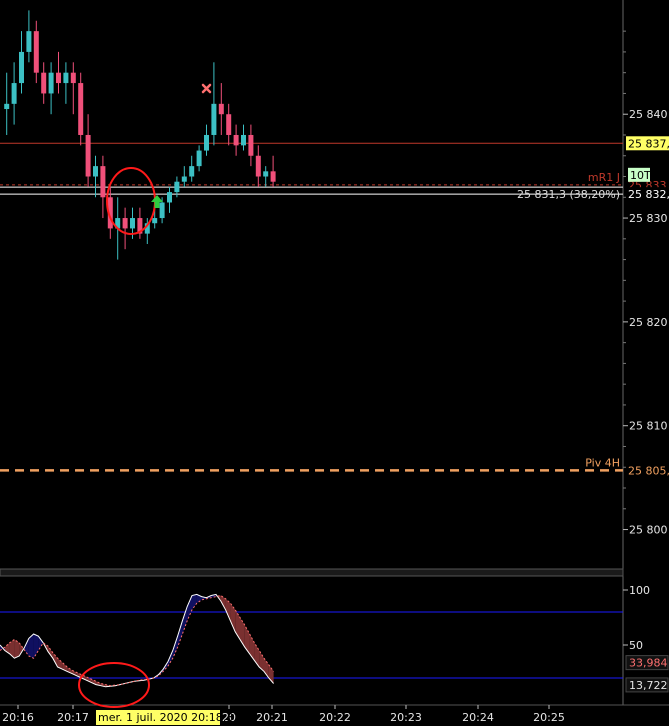  Describe the element at coordinates (639, 590) in the screenshot. I see `osc-tick-label: 100` at that location.